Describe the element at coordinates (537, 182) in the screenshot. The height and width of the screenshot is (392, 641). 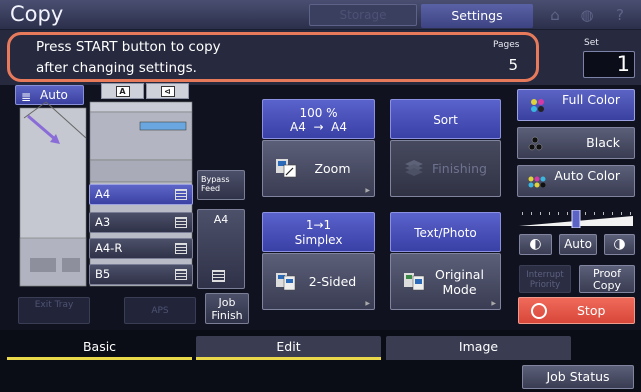
I see `auto-color-dots-icon` at that location.